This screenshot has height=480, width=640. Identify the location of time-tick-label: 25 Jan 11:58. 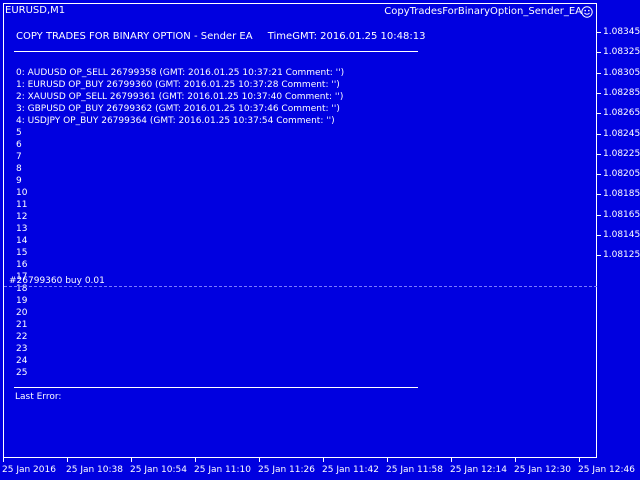
(414, 470).